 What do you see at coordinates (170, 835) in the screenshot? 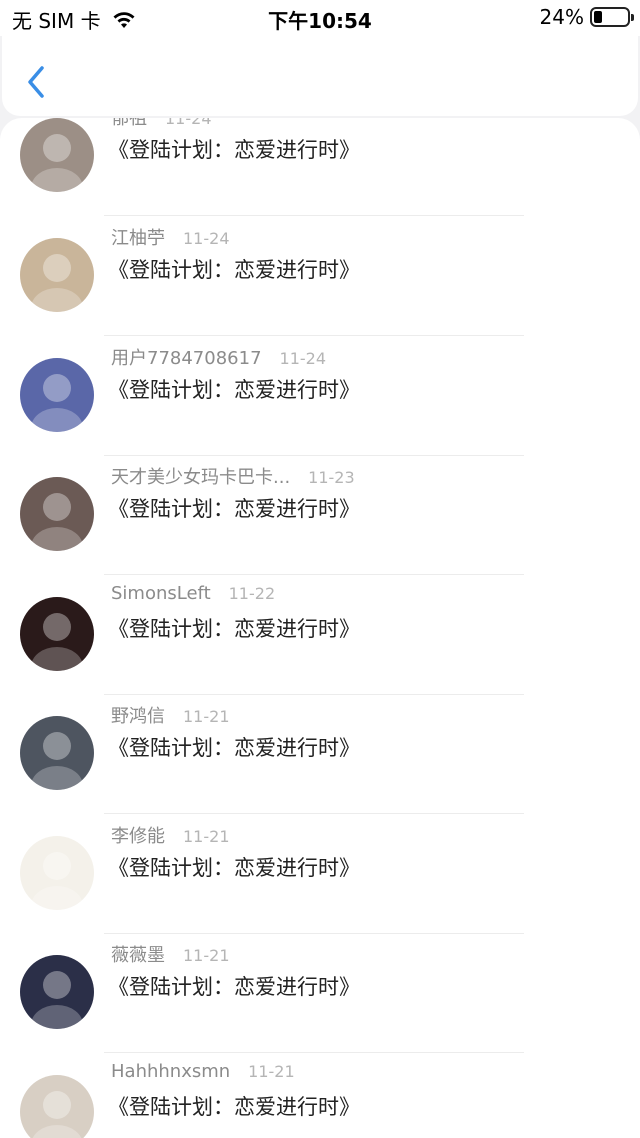
I see `item-meta: 李修能 11-21` at bounding box center [170, 835].